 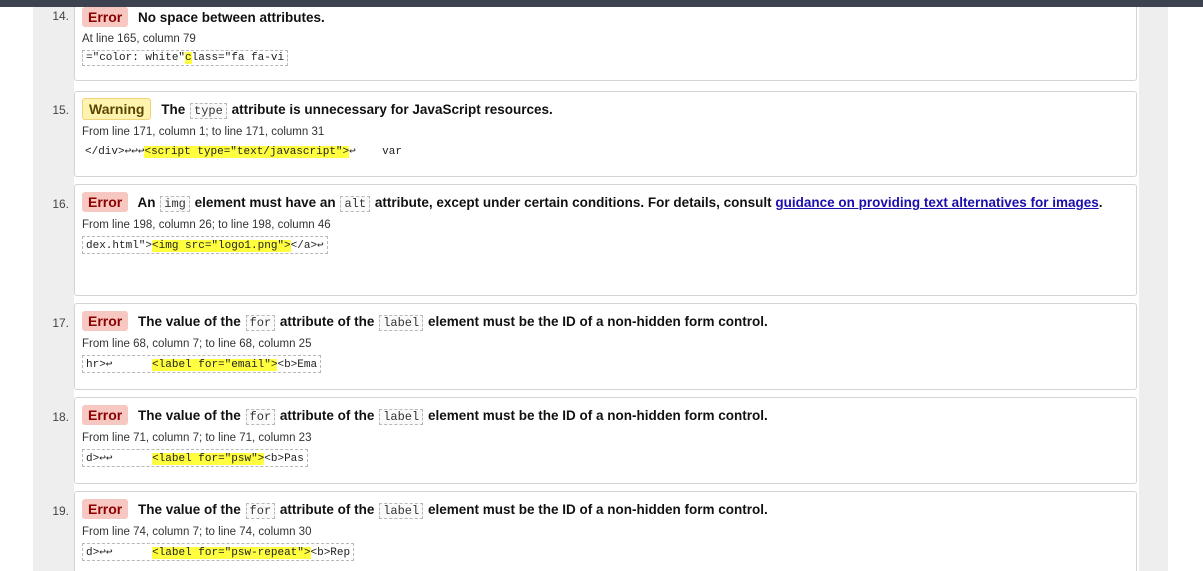 I want to click on right-gutter, so click(x=1153, y=289).